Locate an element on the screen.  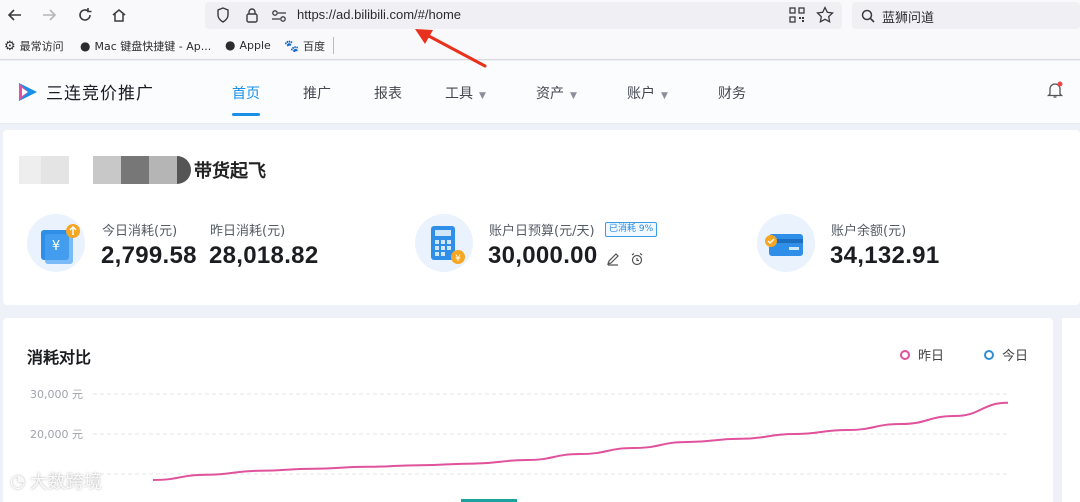
watermark-text: 大数跨境 is located at coordinates (65, 482).